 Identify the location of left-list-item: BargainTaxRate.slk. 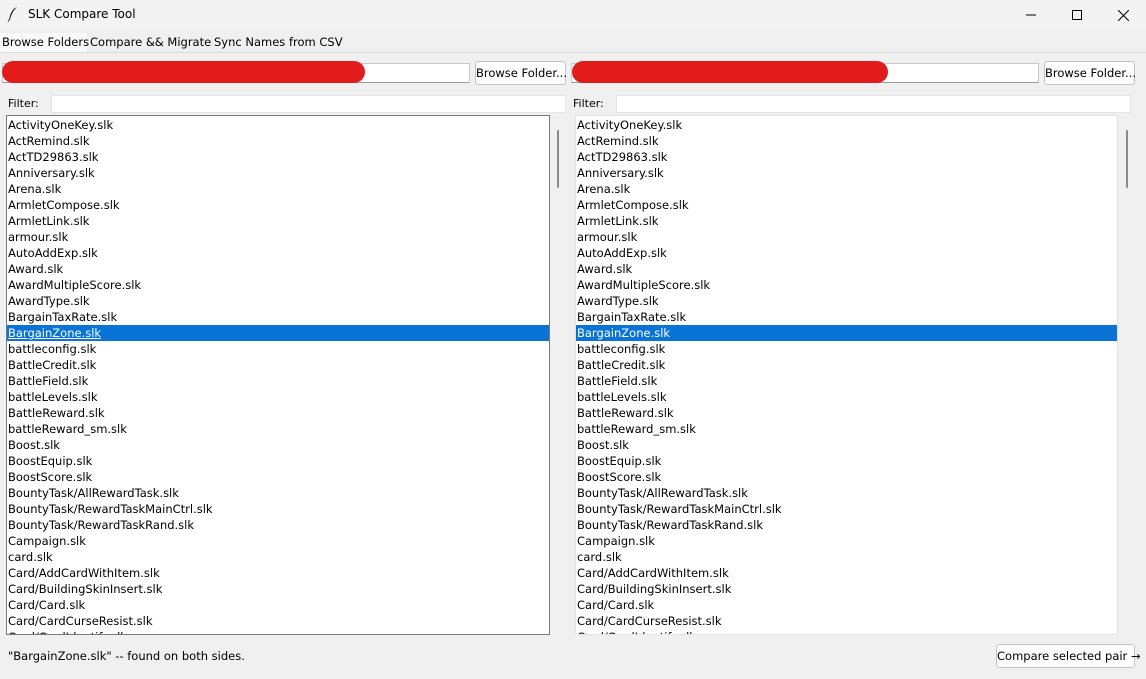
(278, 317).